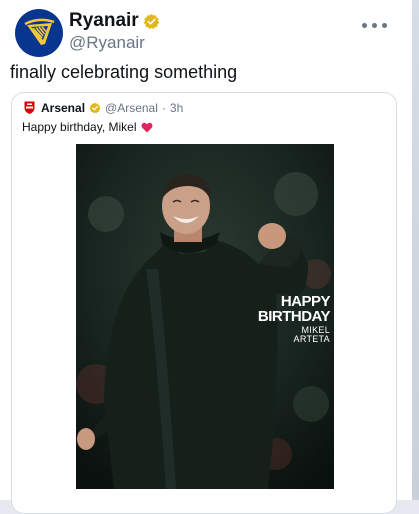 This screenshot has height=514, width=419. What do you see at coordinates (311, 339) in the screenshot?
I see `overlay-line-arteta: ARTETA` at bounding box center [311, 339].